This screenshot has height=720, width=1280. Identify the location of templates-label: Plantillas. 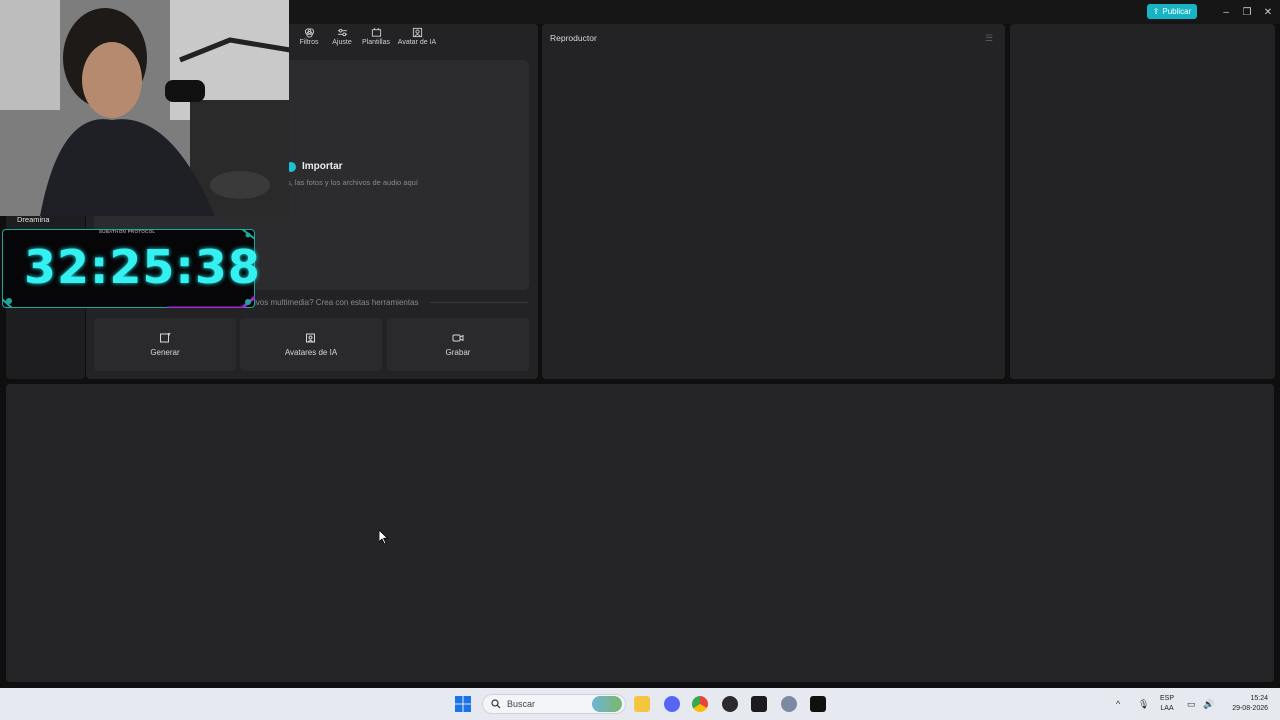
(375, 42).